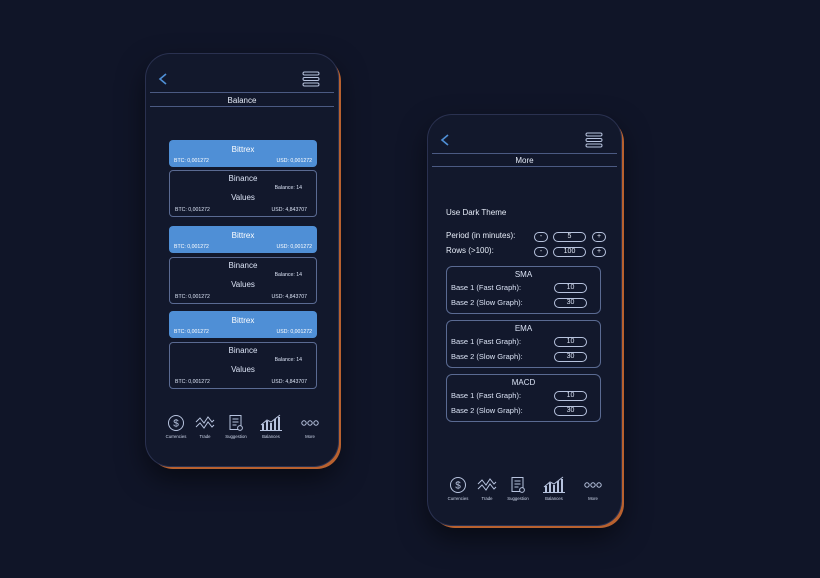 This screenshot has height=578, width=820. I want to click on rows-increment-button: +, so click(599, 252).